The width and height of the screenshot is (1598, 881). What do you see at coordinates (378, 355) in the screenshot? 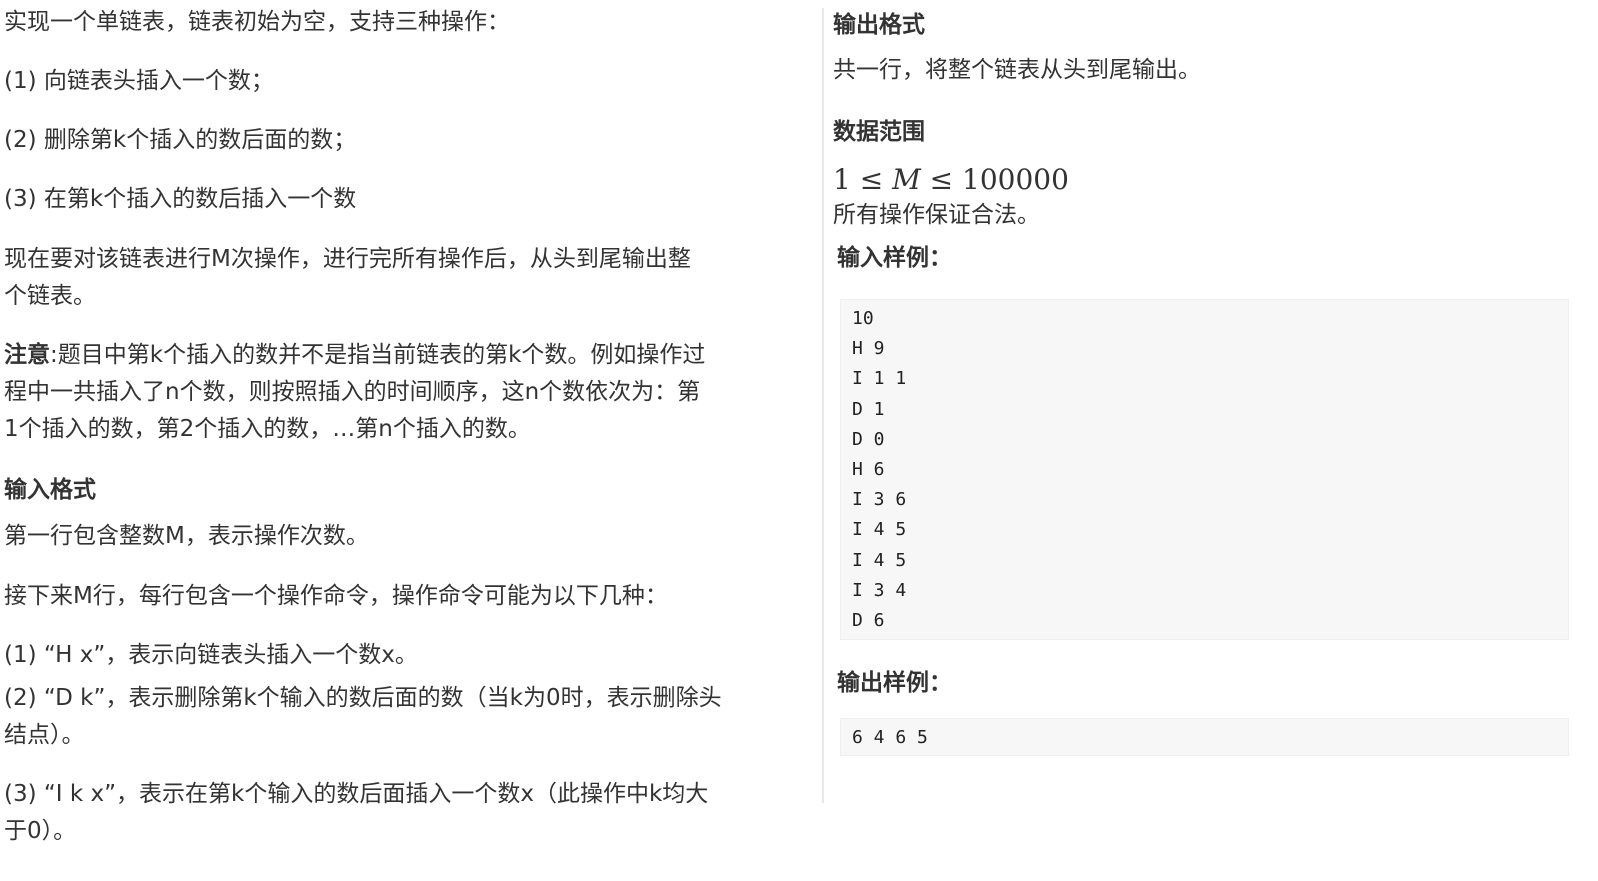
I see `note-text-rest: :题目中第k个插入的数并不是指当前链表的第k个数。例如操作过` at bounding box center [378, 355].